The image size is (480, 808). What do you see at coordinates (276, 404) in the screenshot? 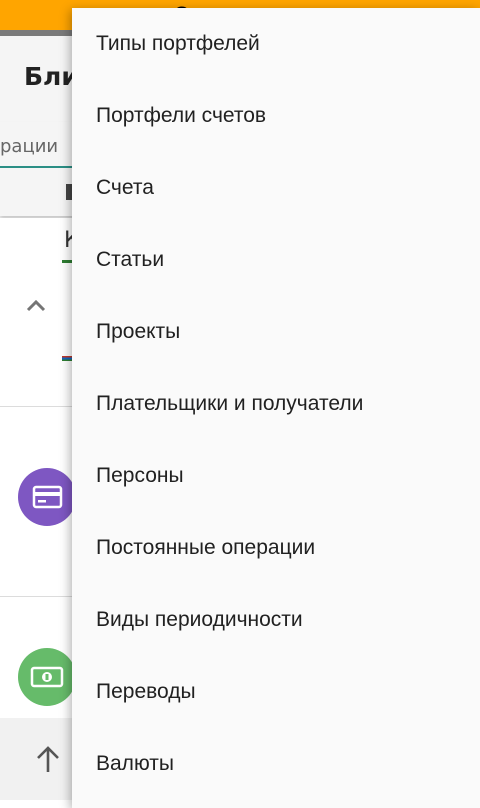
I see `menu-item-payers-payees: Плательщики и получатели` at bounding box center [276, 404].